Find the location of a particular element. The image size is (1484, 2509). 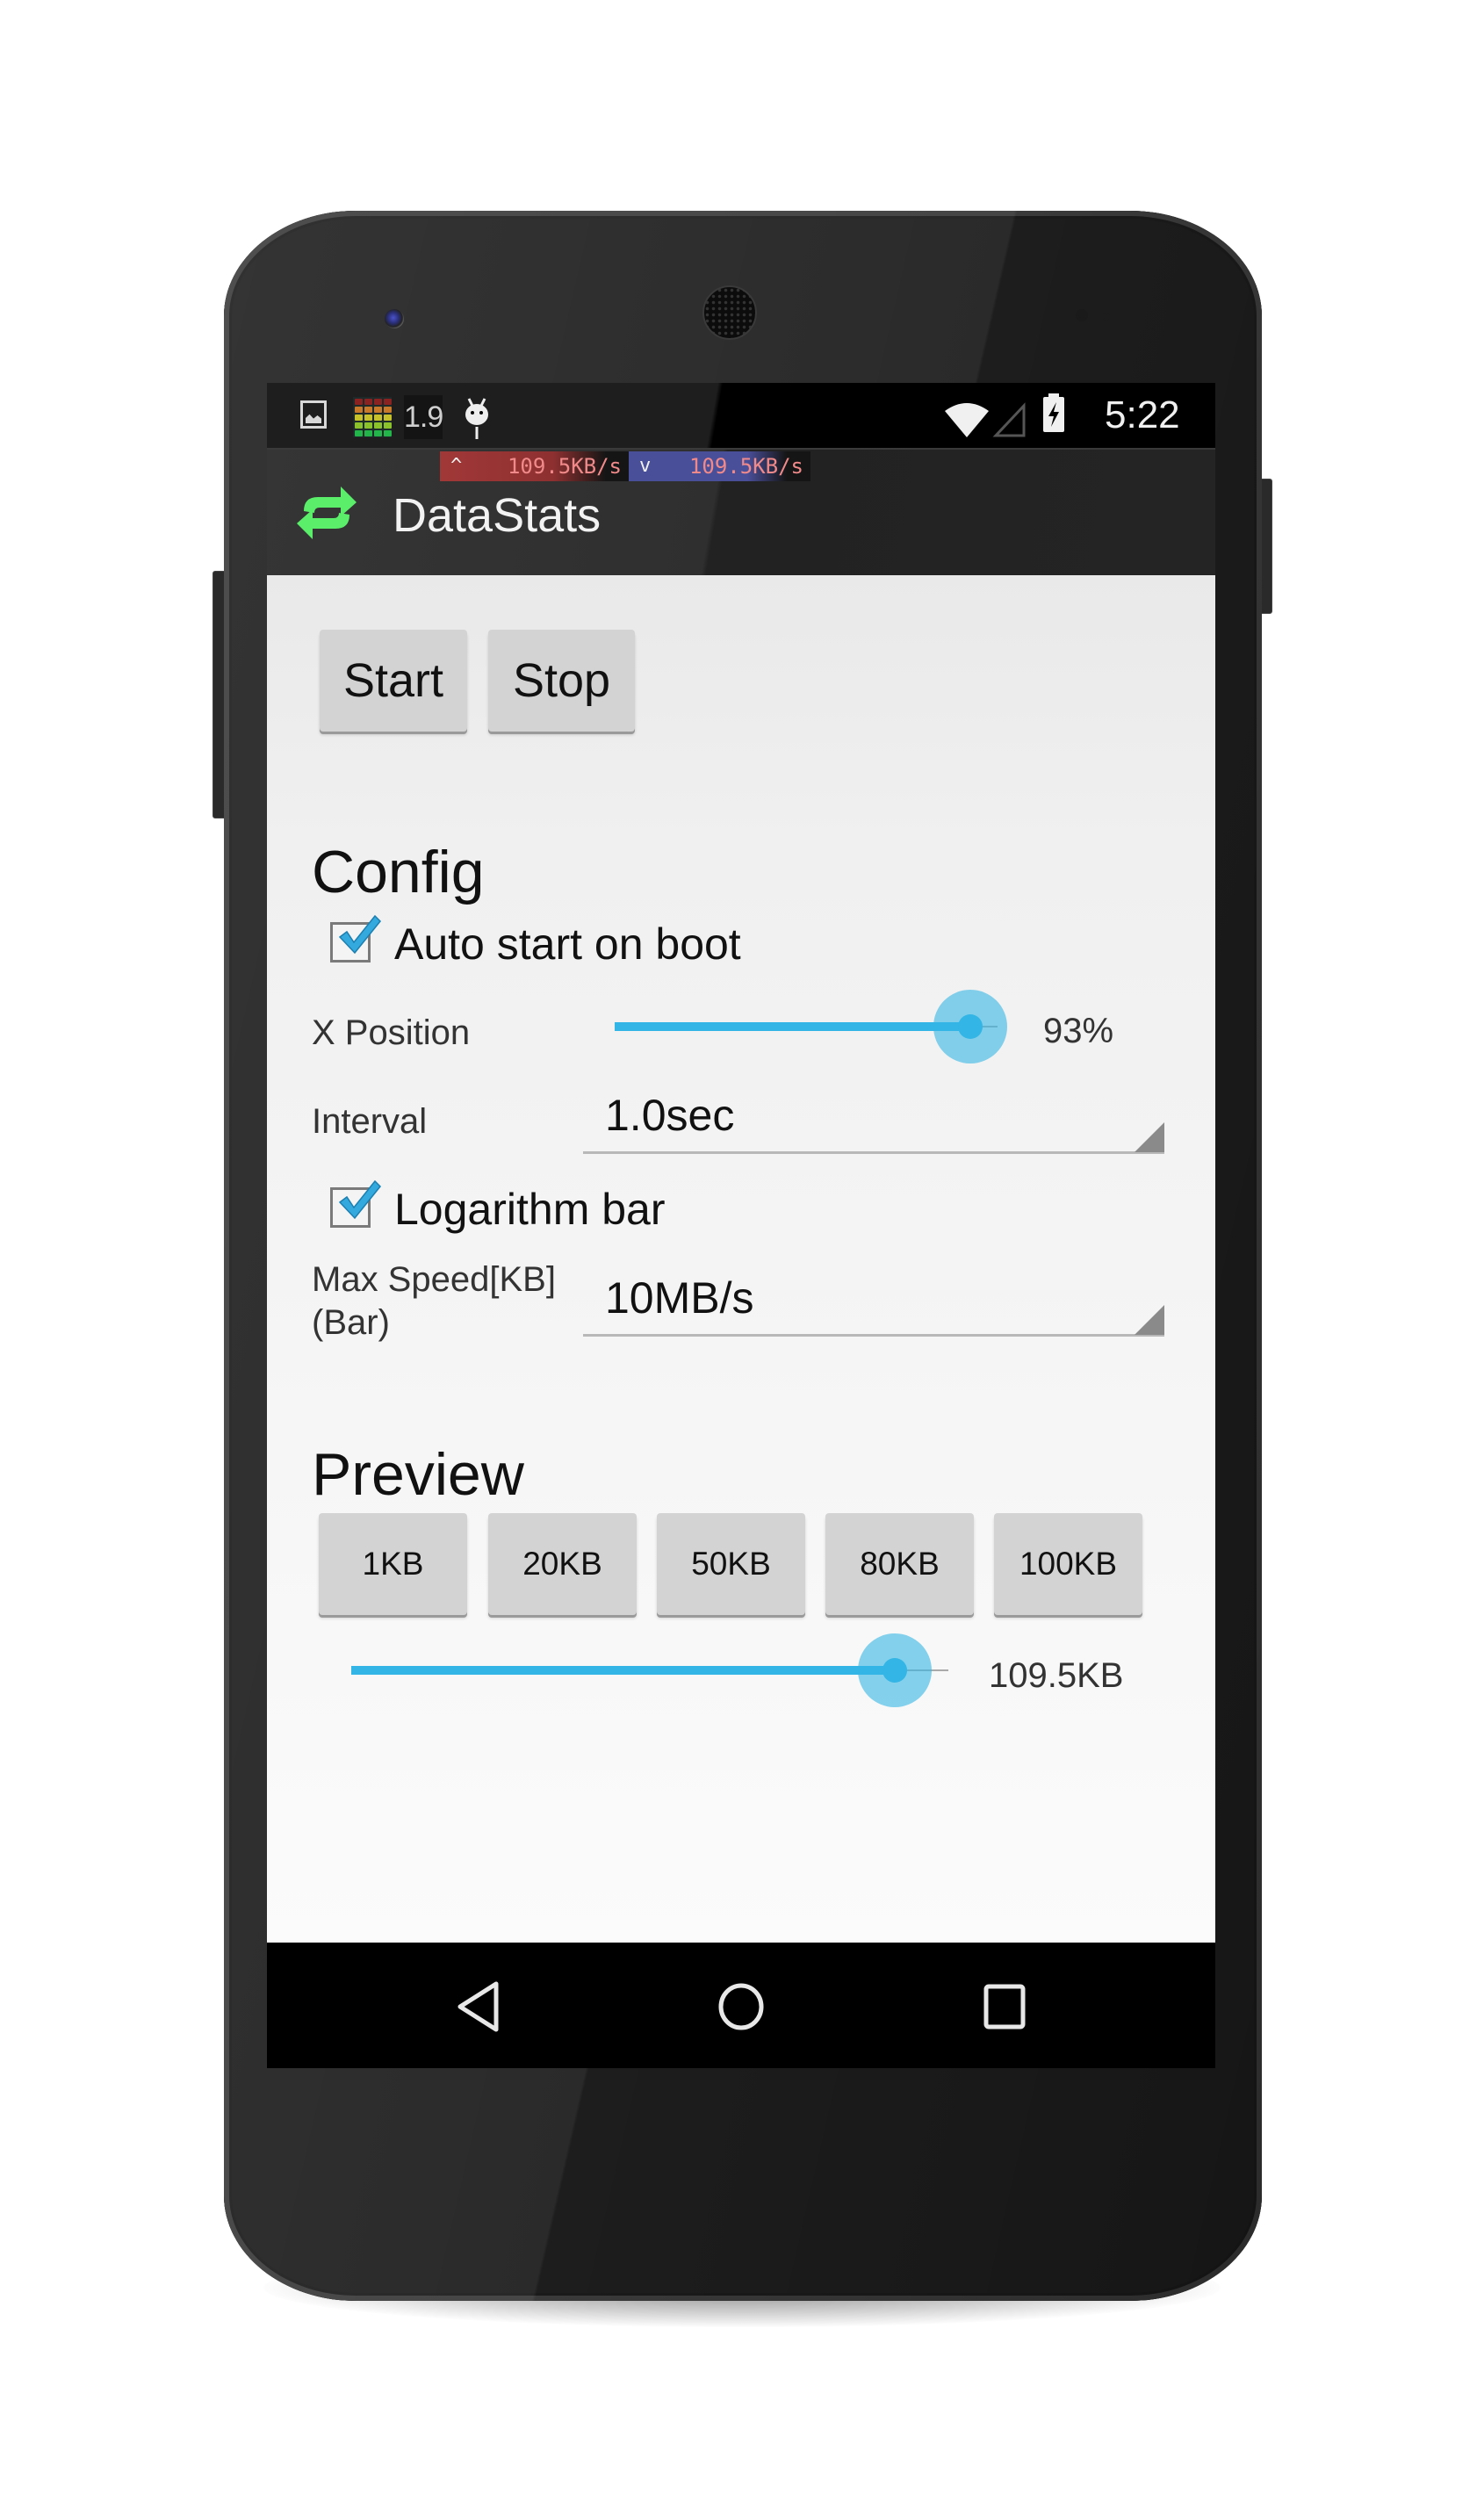

cell-signal-icon is located at coordinates (1009, 419).